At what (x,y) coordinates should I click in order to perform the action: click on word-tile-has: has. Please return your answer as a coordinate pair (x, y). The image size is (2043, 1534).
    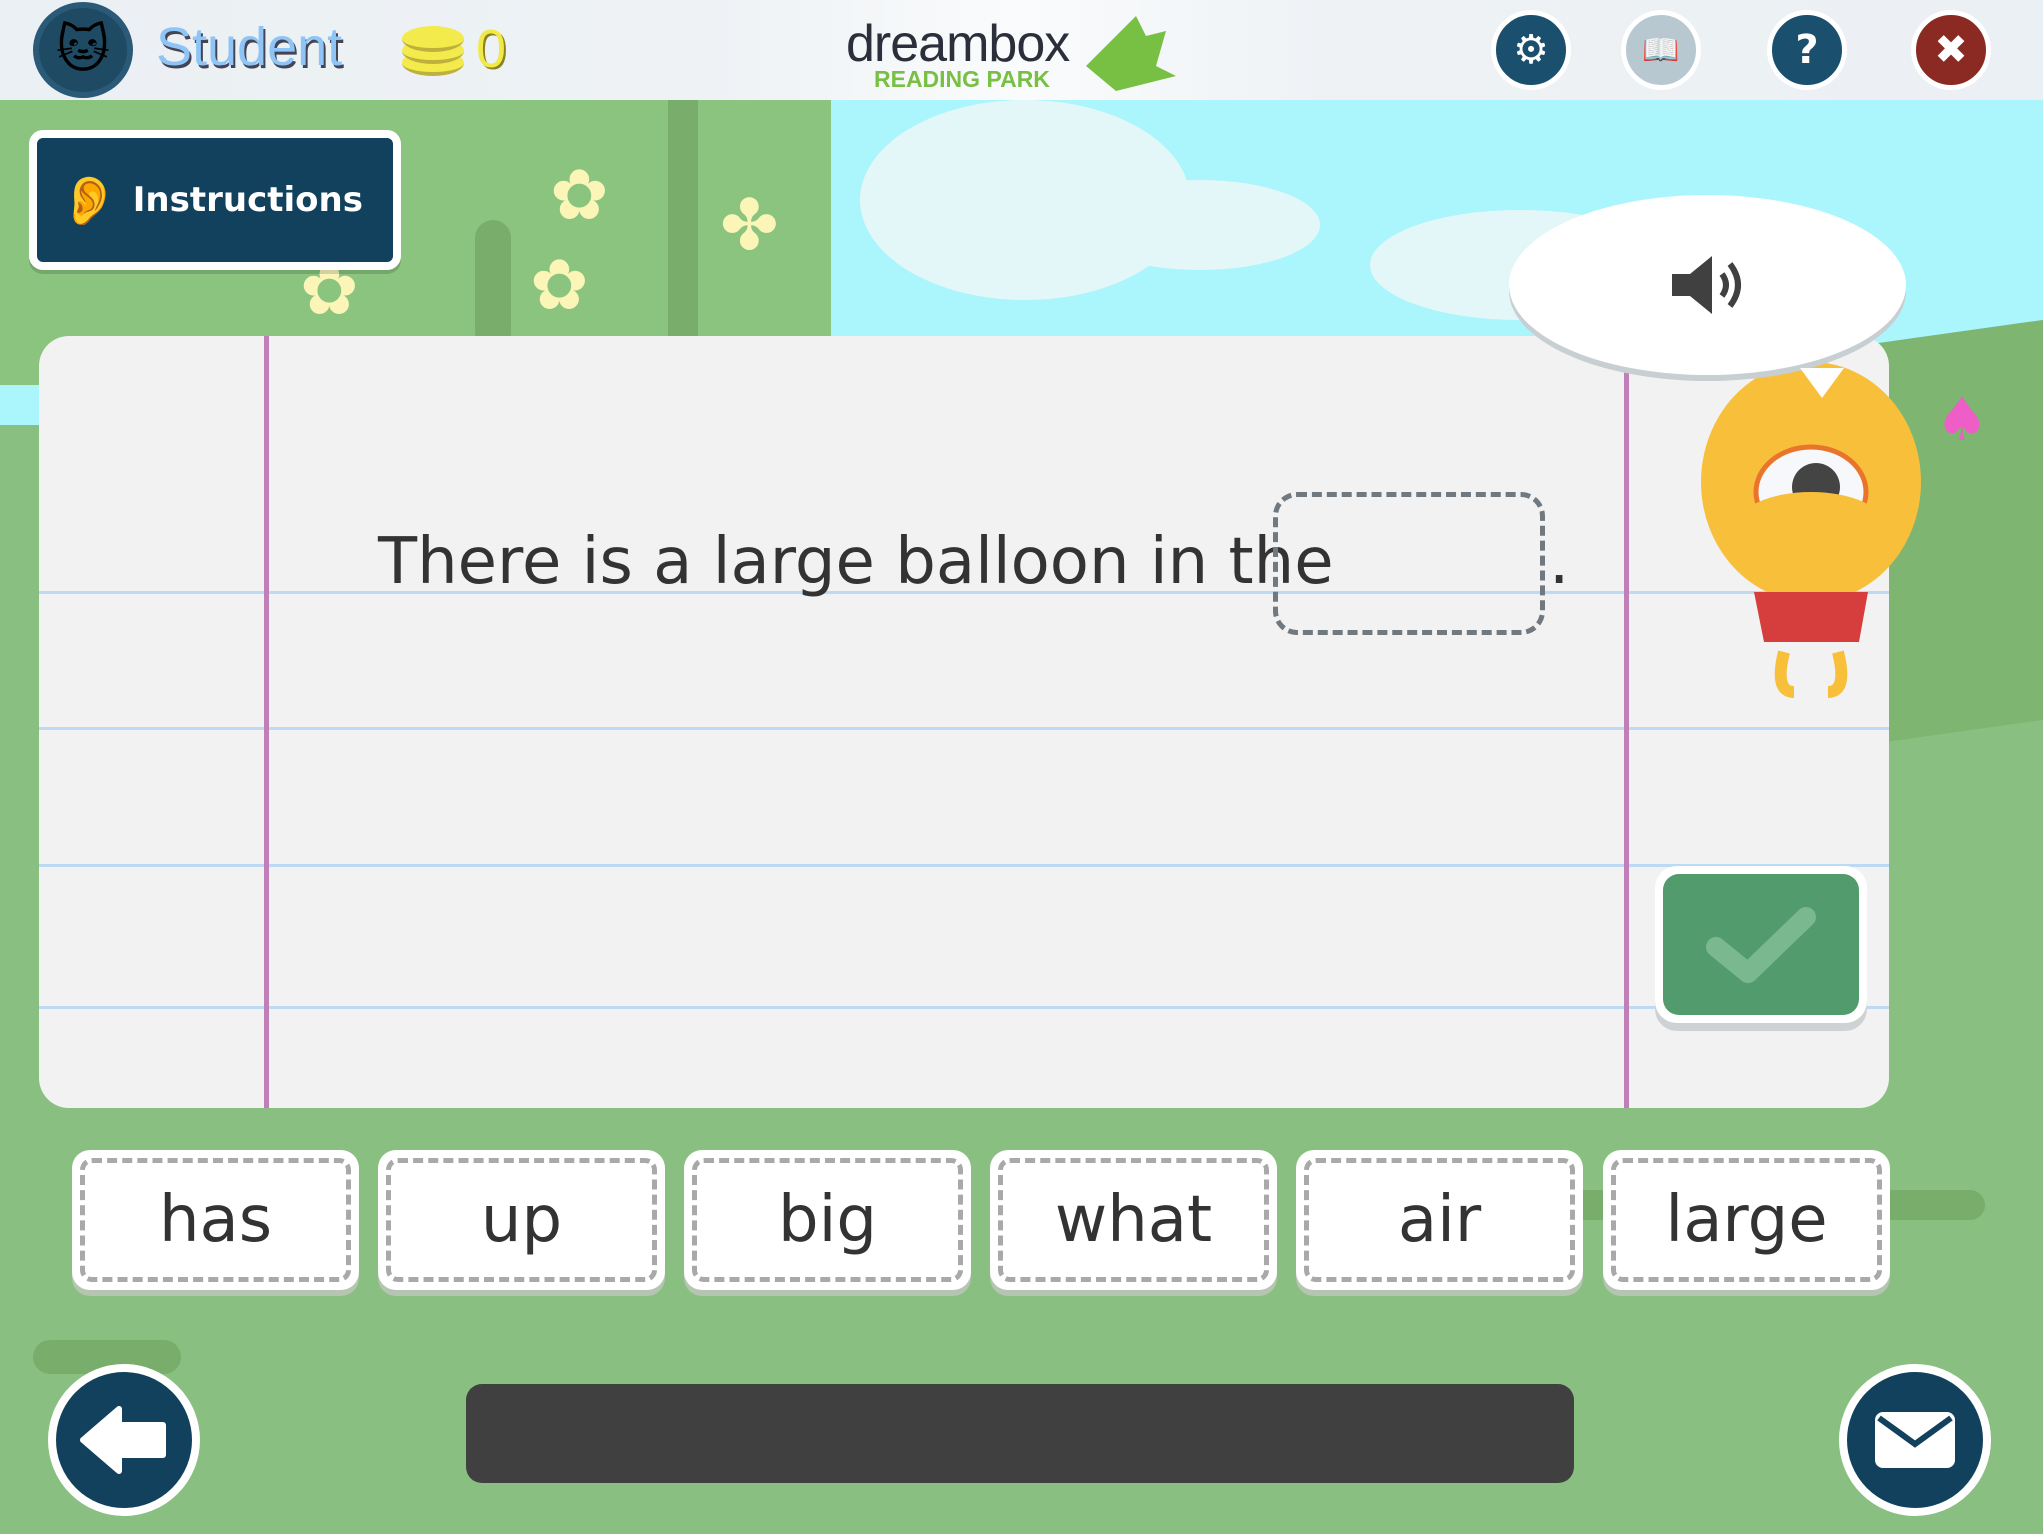
    Looking at the image, I should click on (215, 1220).